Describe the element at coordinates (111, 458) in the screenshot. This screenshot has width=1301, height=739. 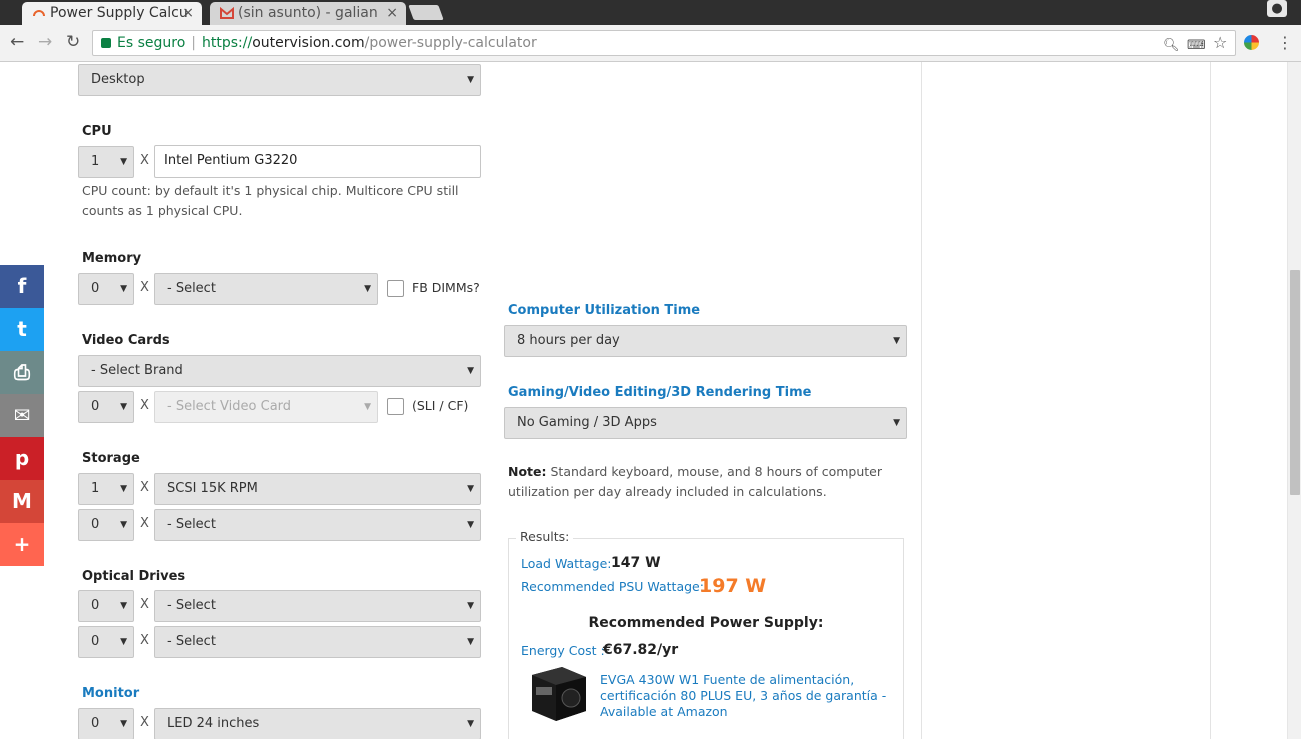
I see `storage-label: Storage` at that location.